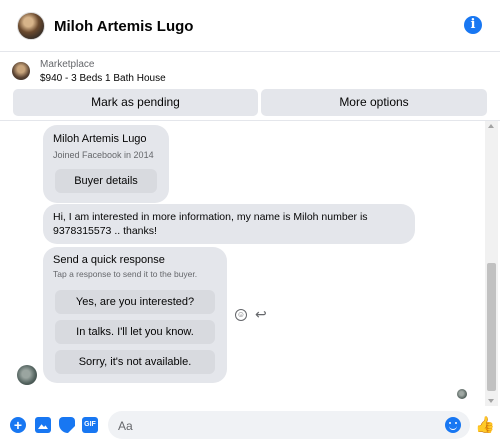 This screenshot has width=500, height=446. I want to click on scroll-up-arrow-icon, so click(491, 126).